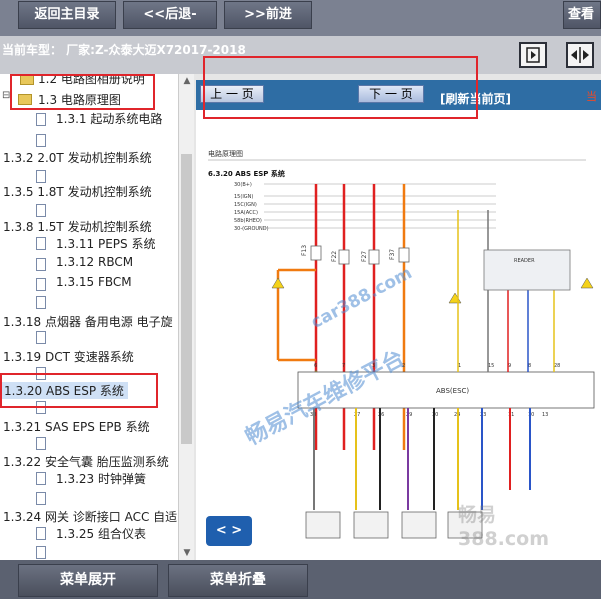 The width and height of the screenshot is (601, 599). I want to click on top-toolbar: 返回主目录 <<后退- >>前进 查看, so click(300, 18).